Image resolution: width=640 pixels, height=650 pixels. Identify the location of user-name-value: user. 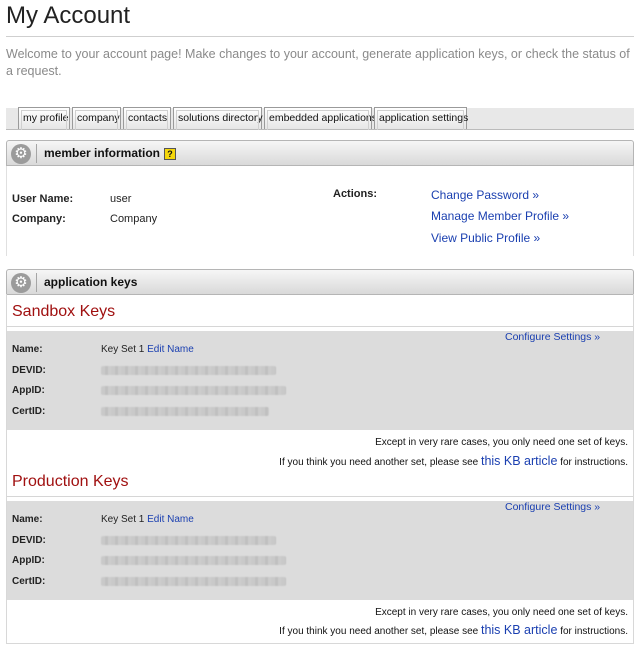
(121, 199).